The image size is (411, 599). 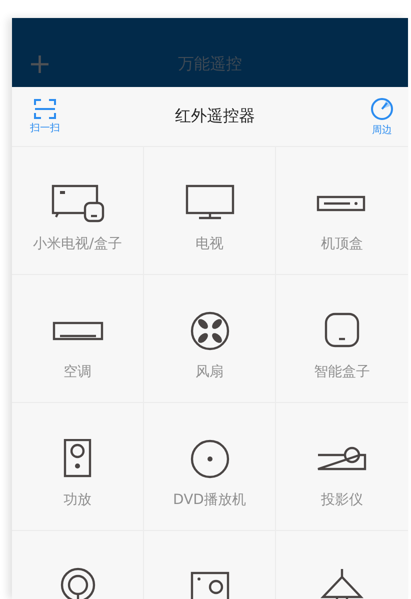 I want to click on device-tile: 功放, so click(x=78, y=467).